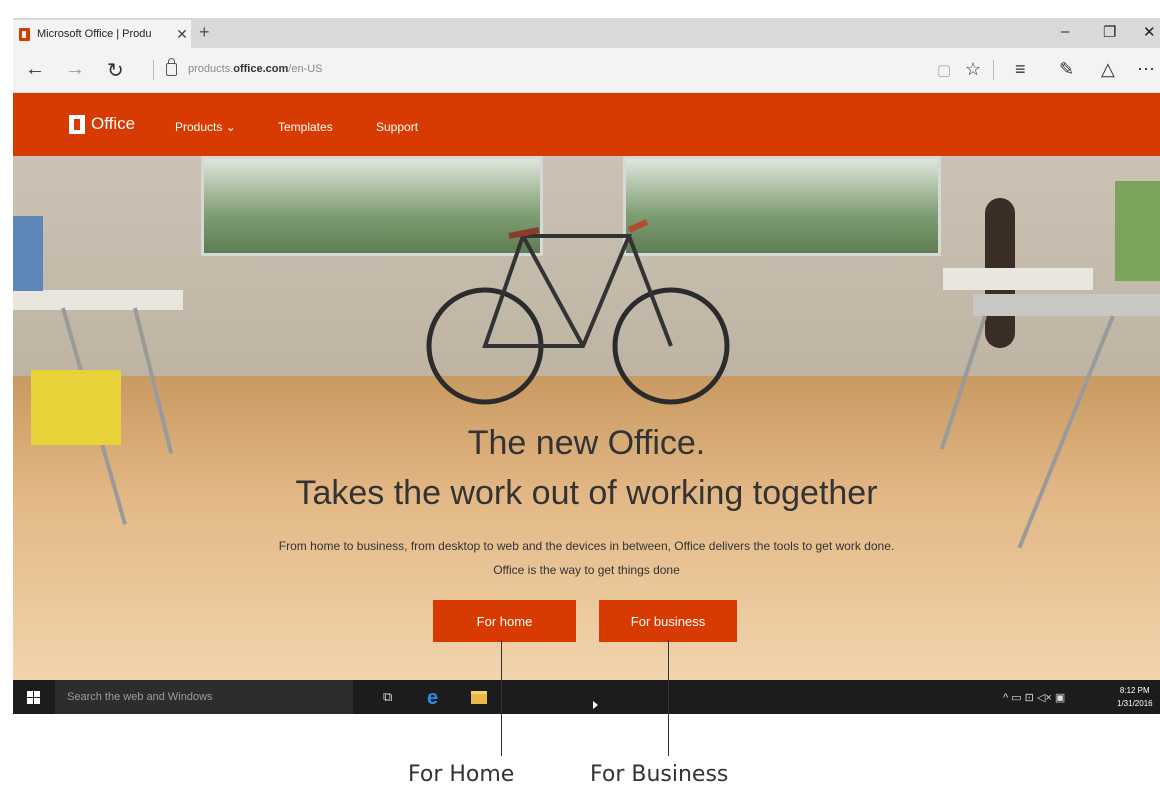  What do you see at coordinates (1020, 69) in the screenshot?
I see `hub-icon: ≡` at bounding box center [1020, 69].